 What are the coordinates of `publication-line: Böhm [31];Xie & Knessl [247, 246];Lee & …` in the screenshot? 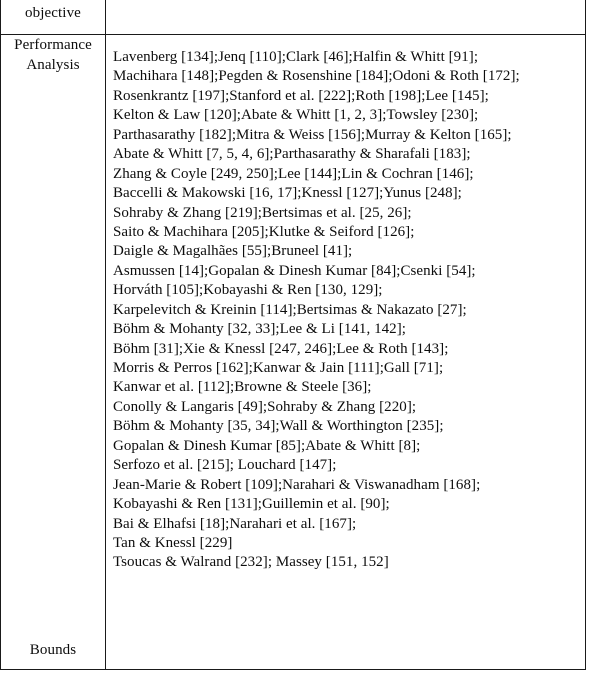 It's located at (281, 348).